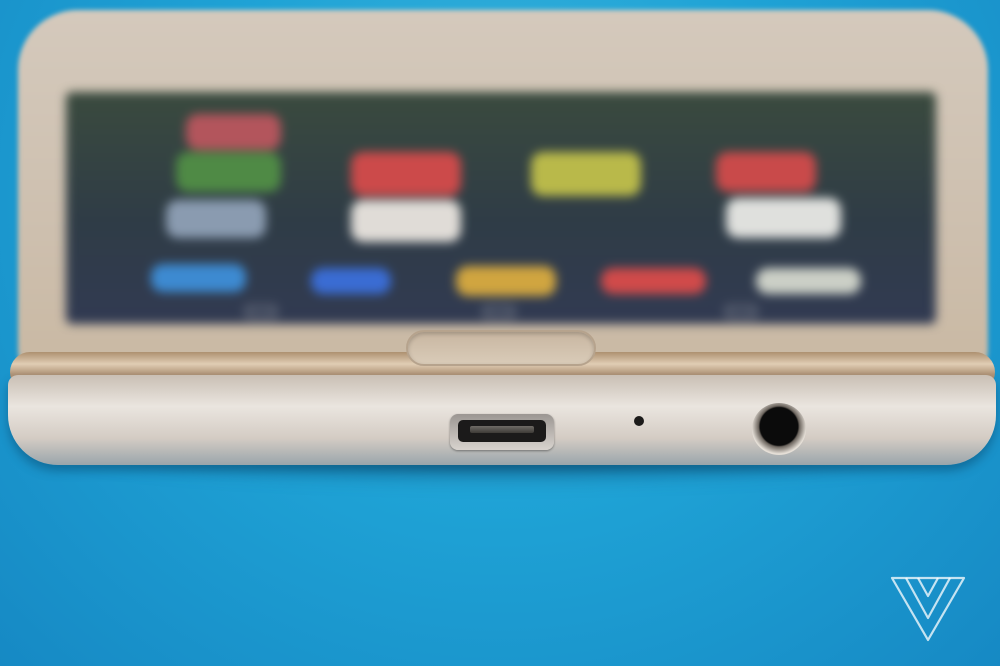 This screenshot has width=1000, height=666. What do you see at coordinates (741, 312) in the screenshot?
I see `recents-nav-icon` at bounding box center [741, 312].